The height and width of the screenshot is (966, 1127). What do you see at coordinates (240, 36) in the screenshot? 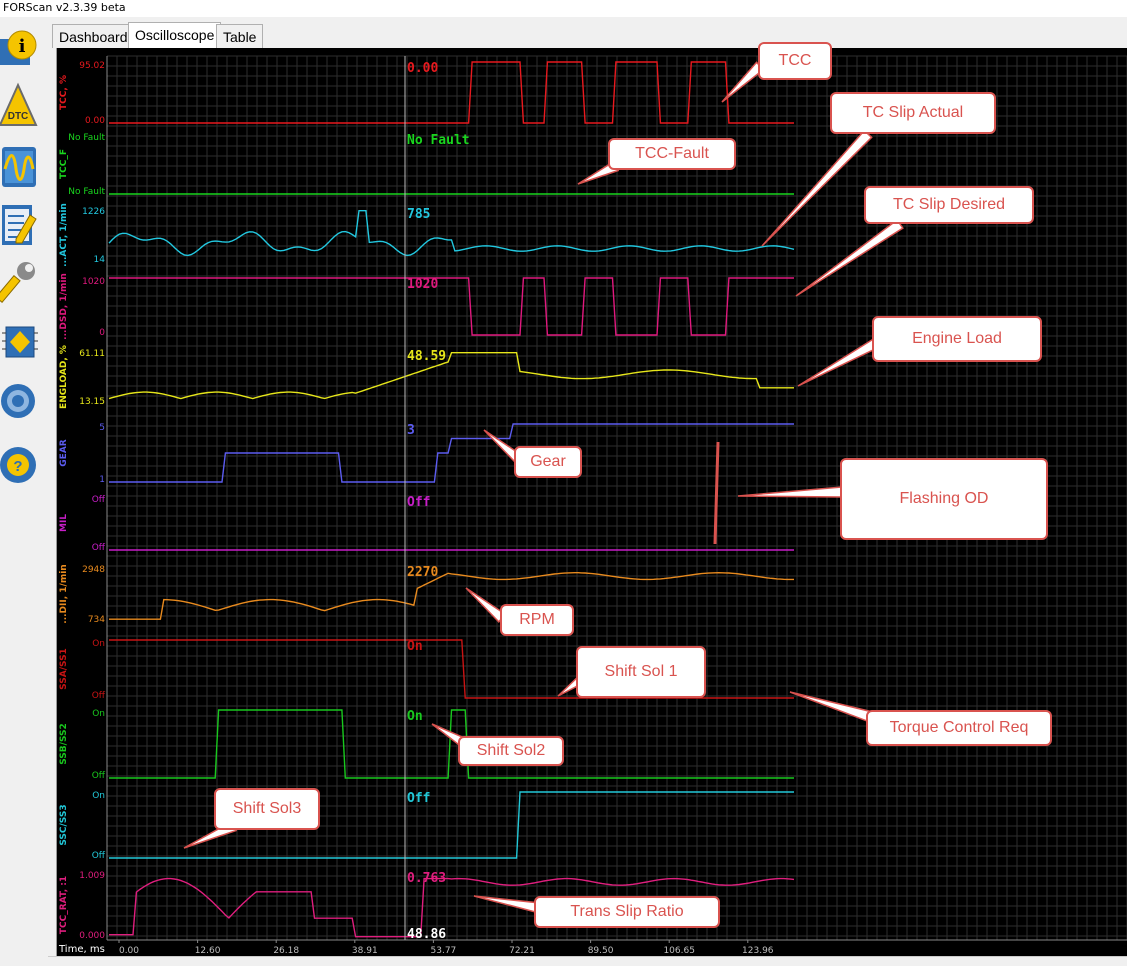
I see `tab-table: Table` at bounding box center [240, 36].